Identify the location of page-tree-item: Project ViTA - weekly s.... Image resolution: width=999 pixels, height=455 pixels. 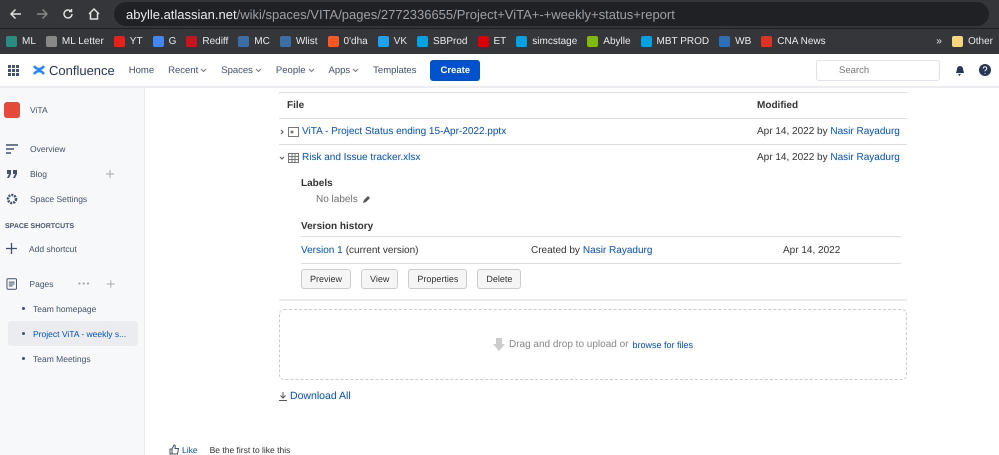
(73, 333).